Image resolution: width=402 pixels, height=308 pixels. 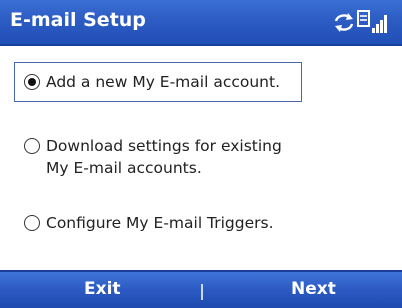 I want to click on data-connection-icon, so click(x=363, y=18).